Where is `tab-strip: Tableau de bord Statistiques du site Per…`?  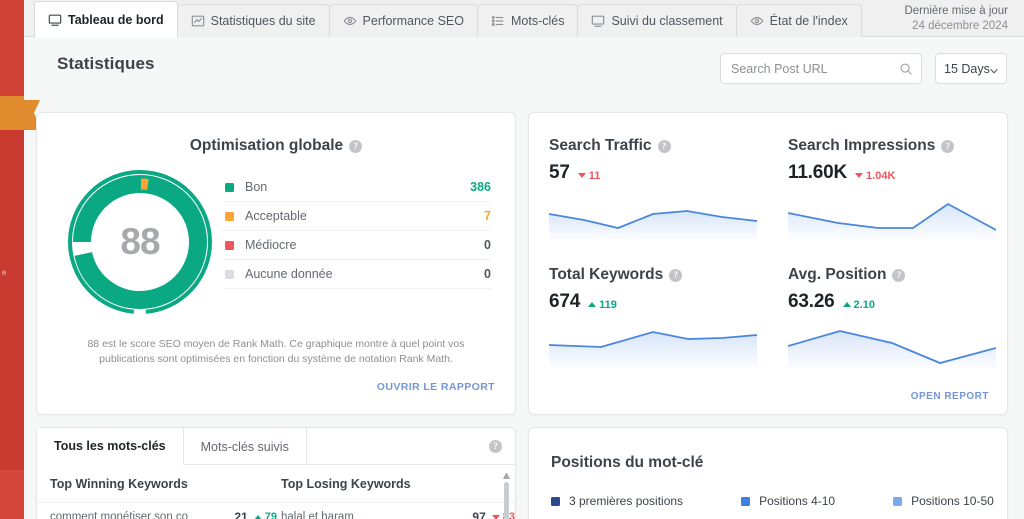 tab-strip: Tableau de bord Statistiques du site Per… is located at coordinates (524, 19).